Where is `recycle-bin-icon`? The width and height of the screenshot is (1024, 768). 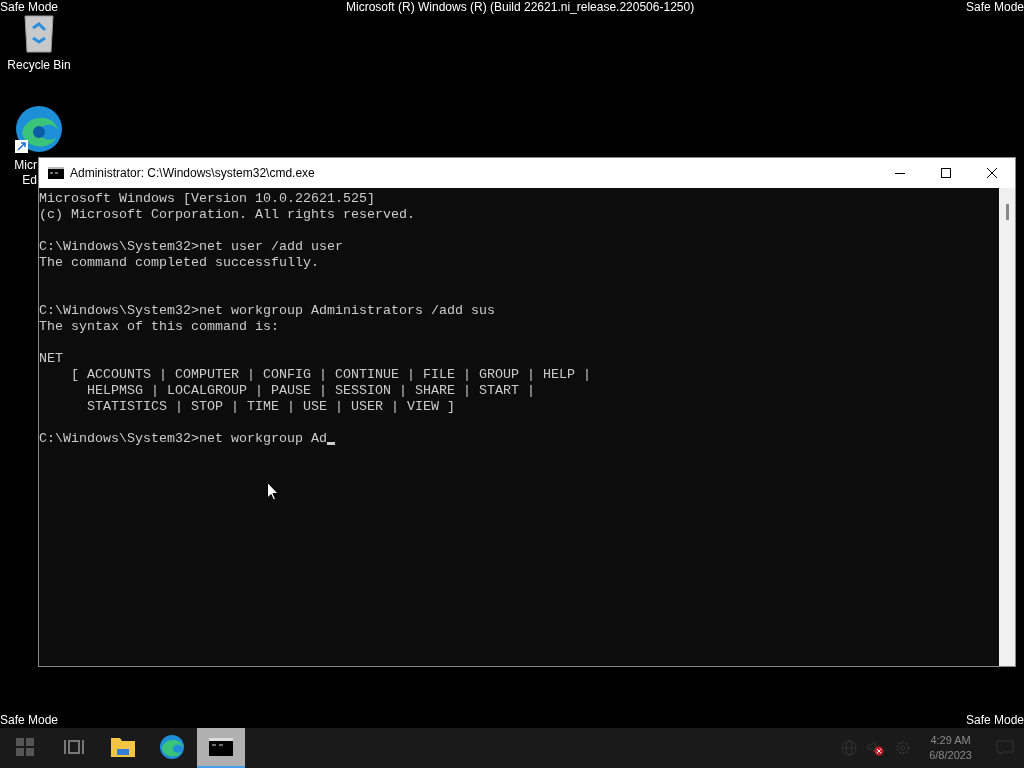 recycle-bin-icon is located at coordinates (39, 33).